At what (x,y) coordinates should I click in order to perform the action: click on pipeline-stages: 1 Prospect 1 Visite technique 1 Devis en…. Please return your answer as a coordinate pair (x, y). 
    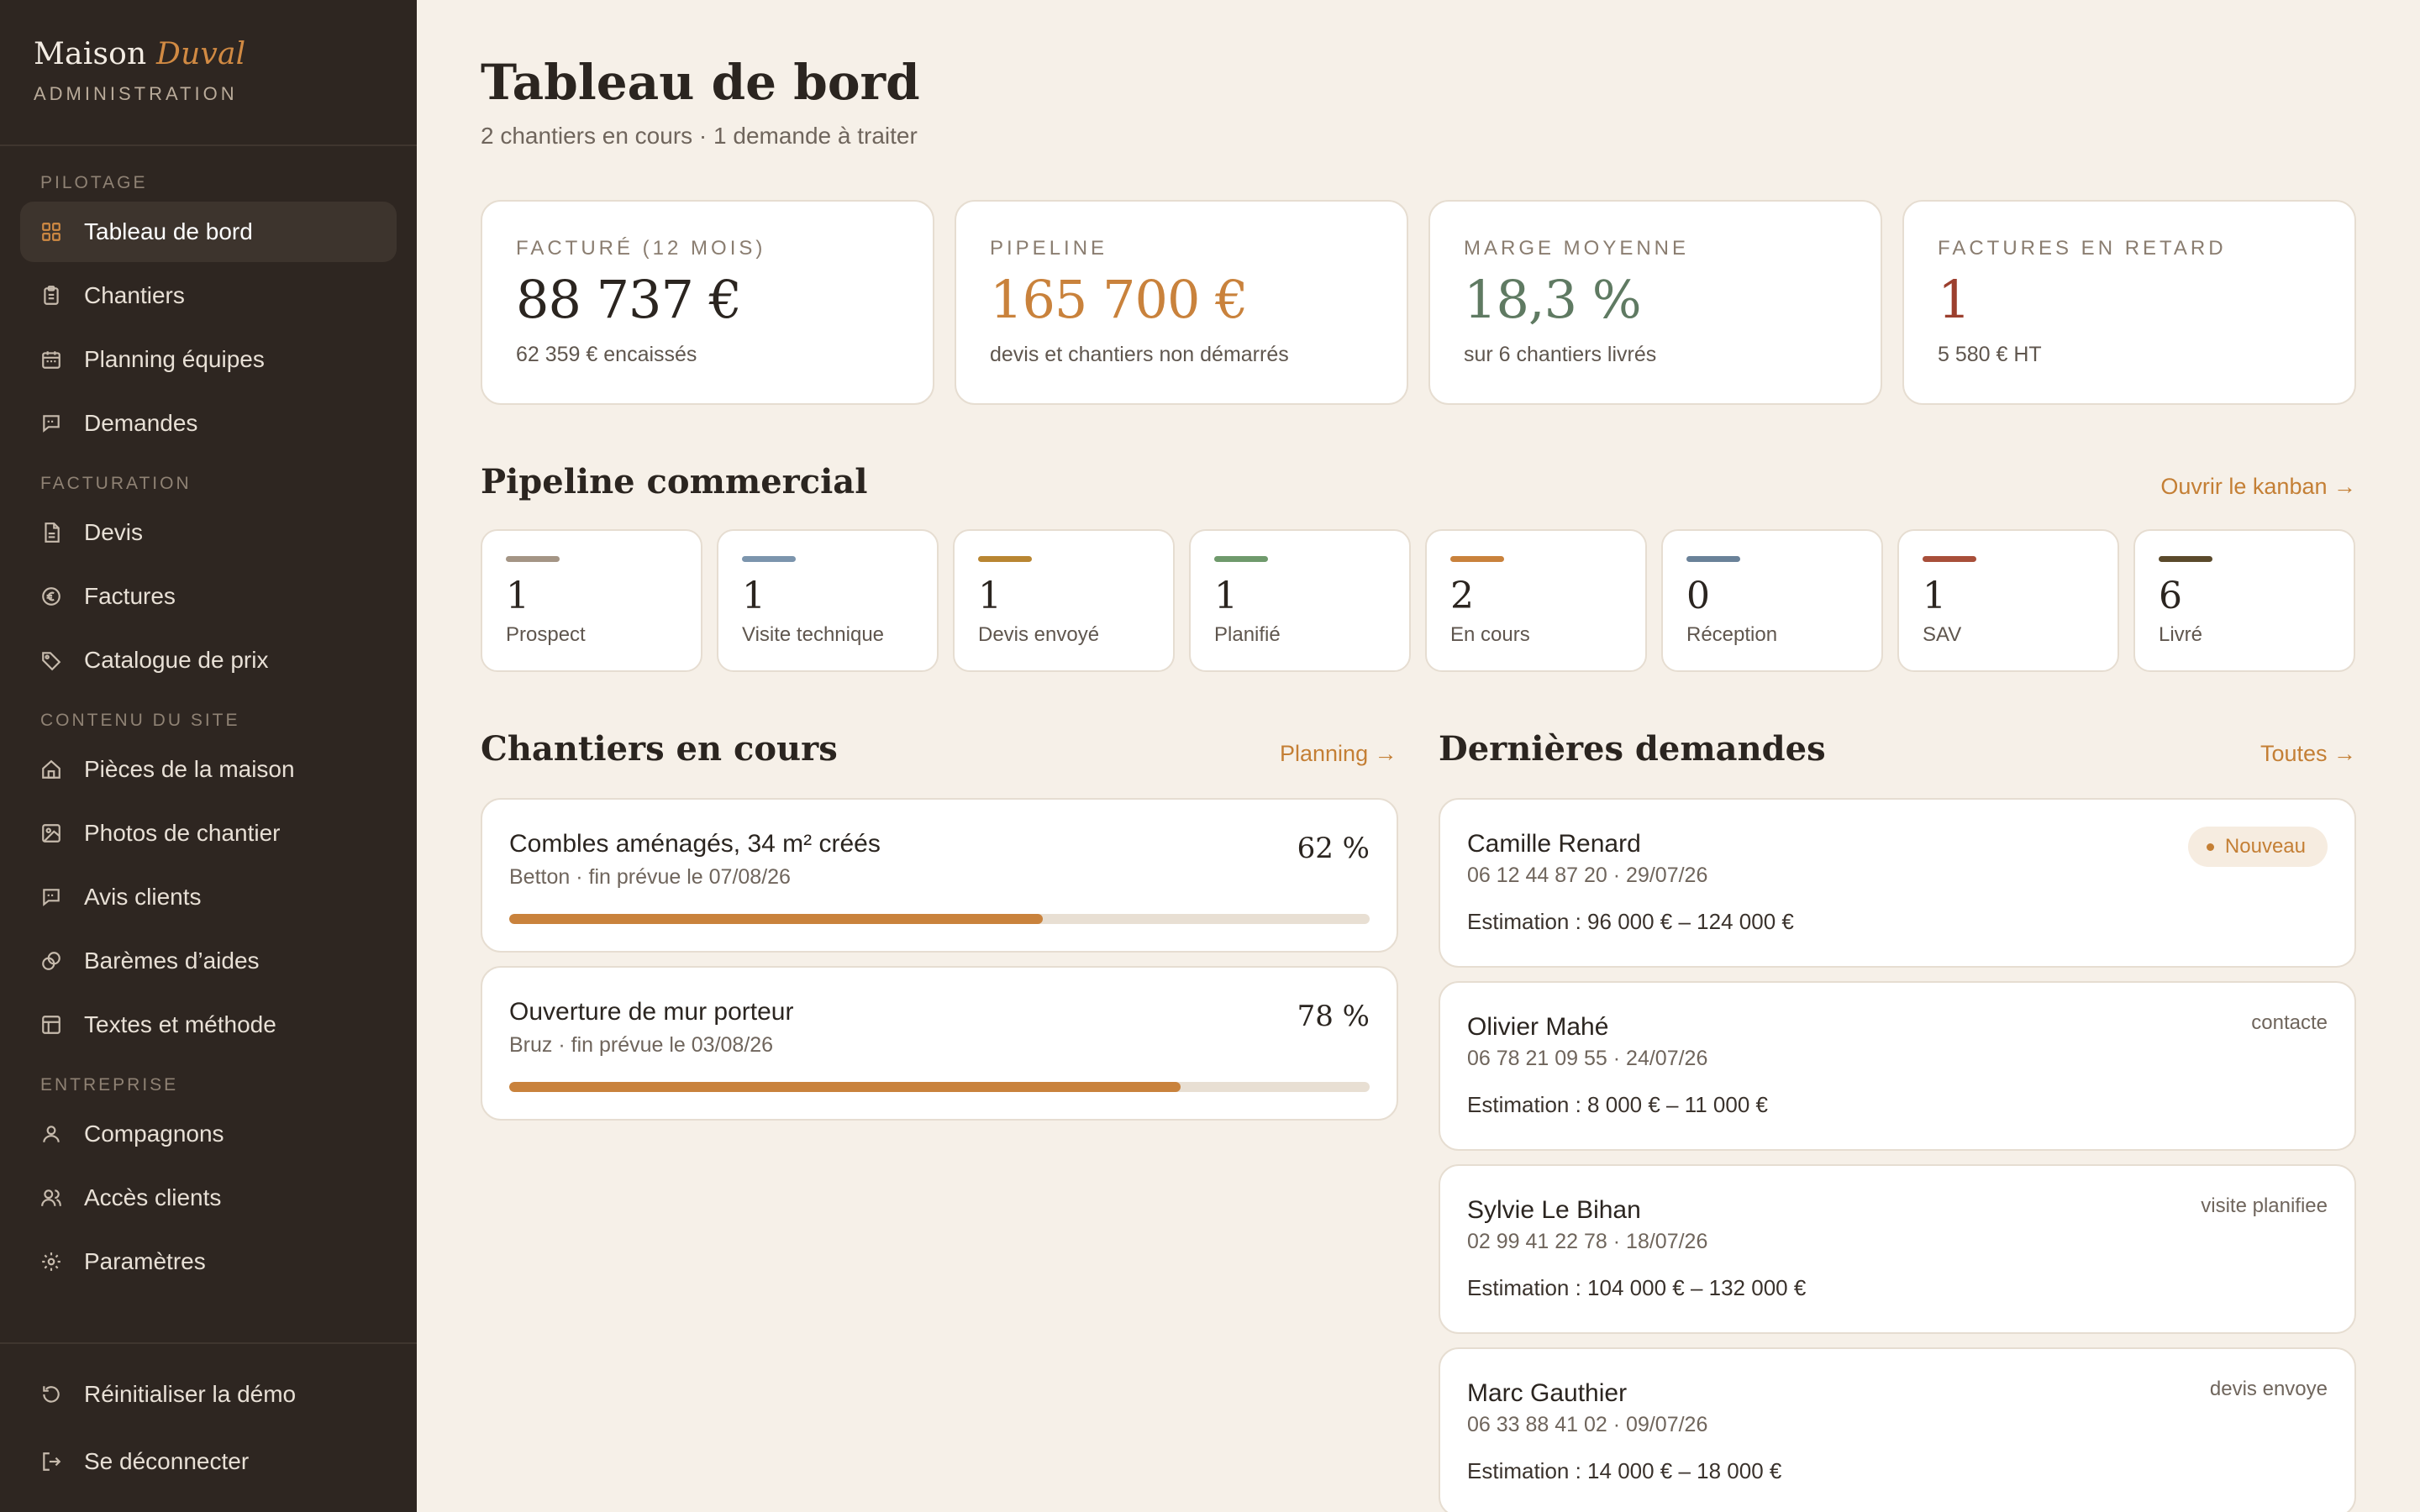
    Looking at the image, I should click on (1418, 600).